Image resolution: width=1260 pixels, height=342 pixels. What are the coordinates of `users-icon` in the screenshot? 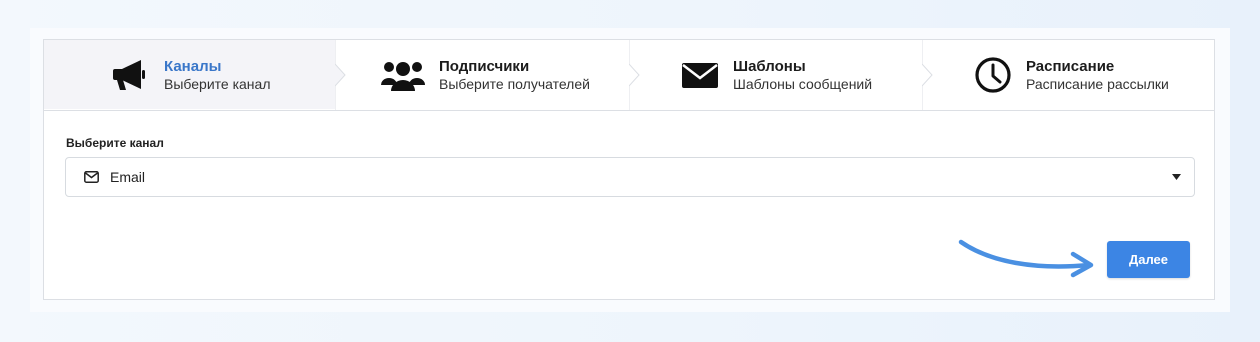 It's located at (403, 75).